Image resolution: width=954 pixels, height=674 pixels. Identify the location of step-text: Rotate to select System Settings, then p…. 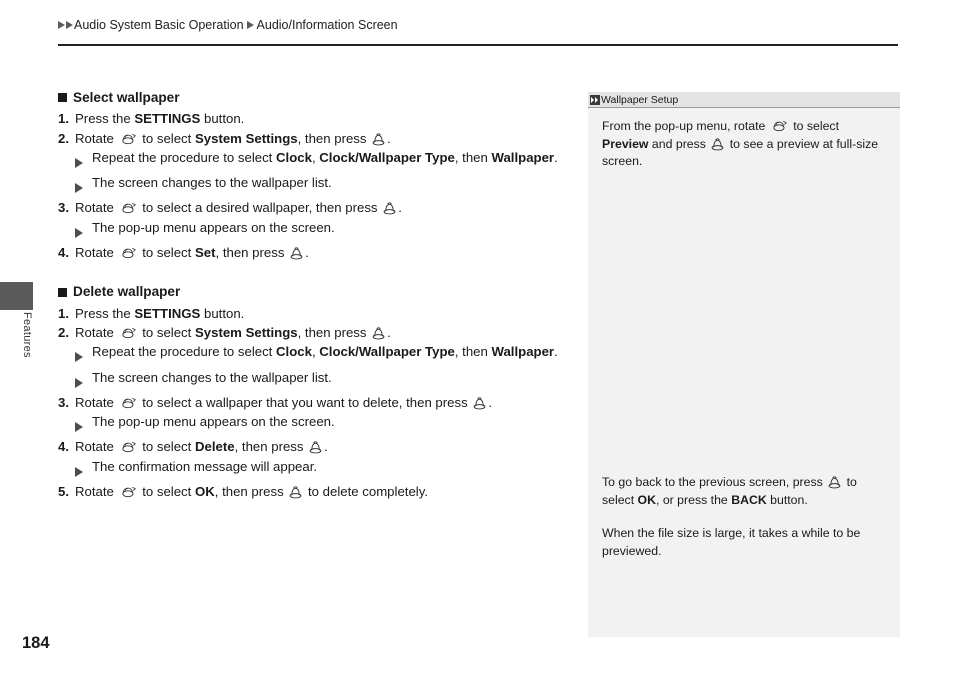
(316, 138).